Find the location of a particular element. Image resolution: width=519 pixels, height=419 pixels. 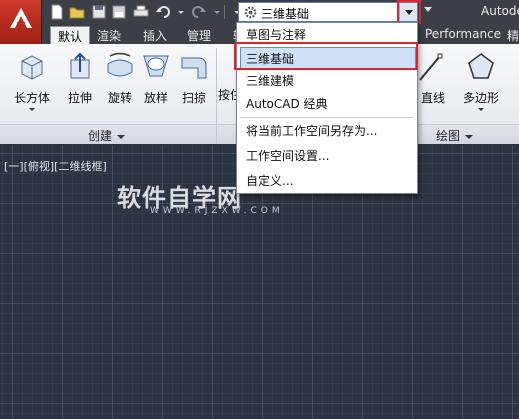

revolve-tool-label: 旋转 is located at coordinates (119, 98).